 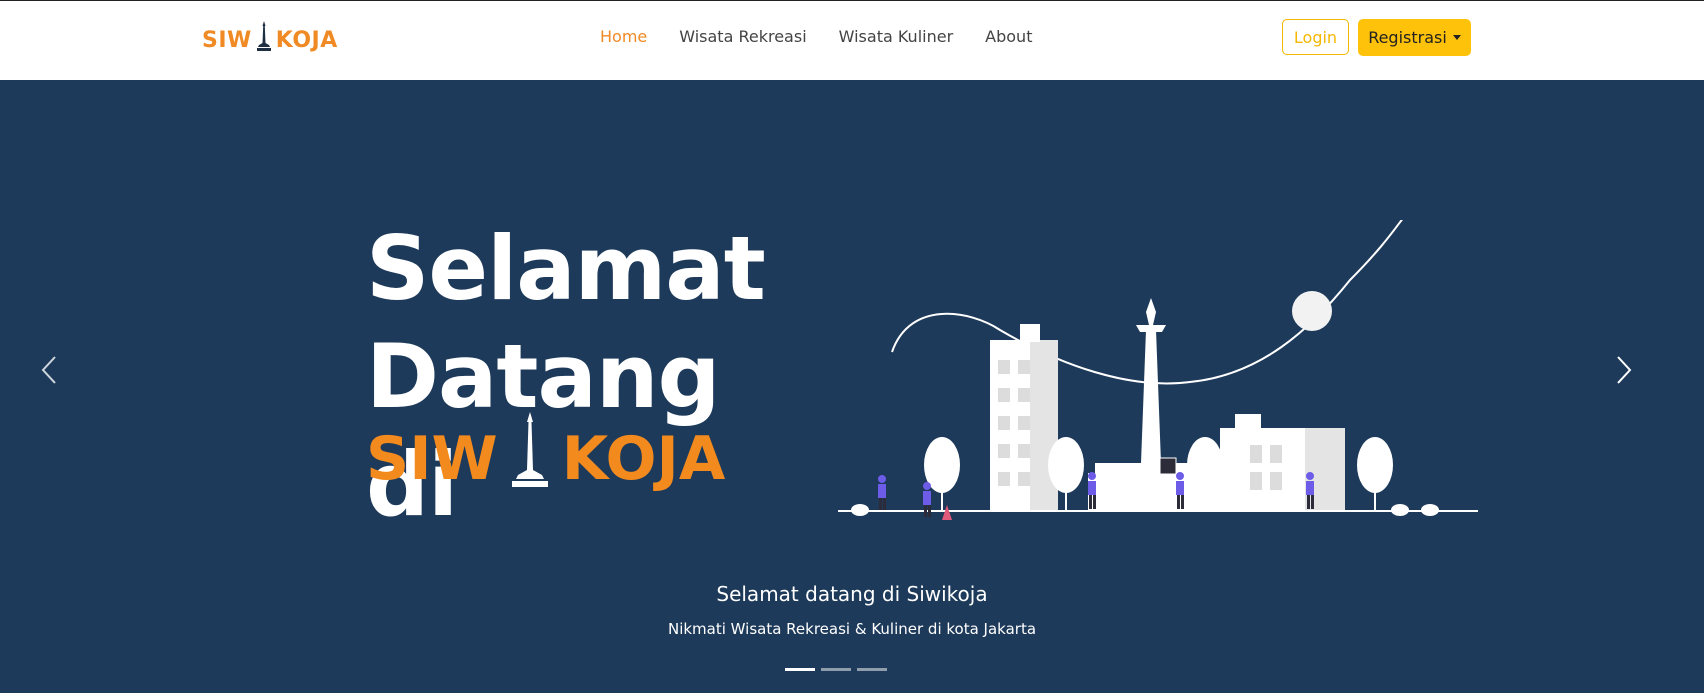 I want to click on nav-home: Home, so click(x=623, y=36).